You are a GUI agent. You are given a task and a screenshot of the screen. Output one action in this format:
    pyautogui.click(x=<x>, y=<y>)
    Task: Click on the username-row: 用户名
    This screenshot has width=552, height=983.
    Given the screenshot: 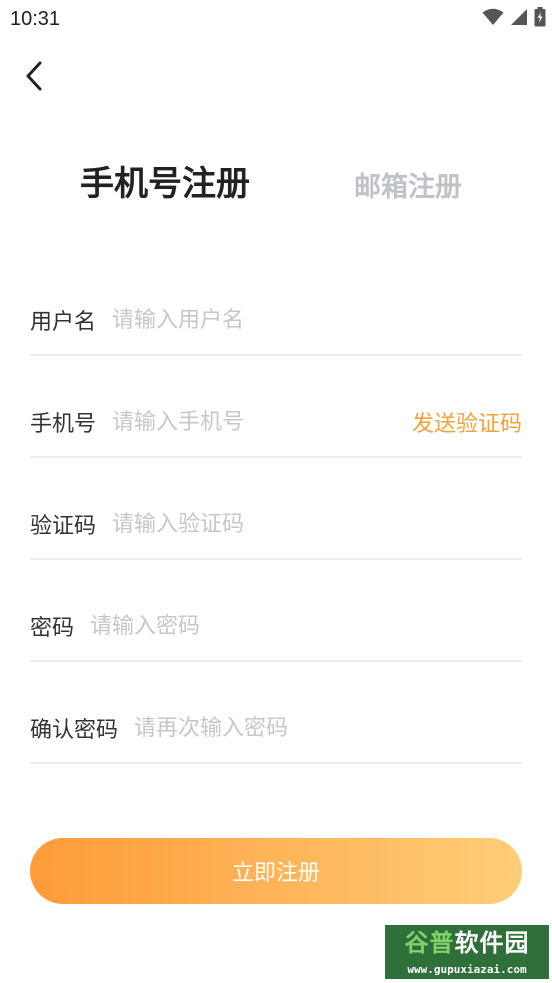 What is the action you would take?
    pyautogui.click(x=276, y=305)
    